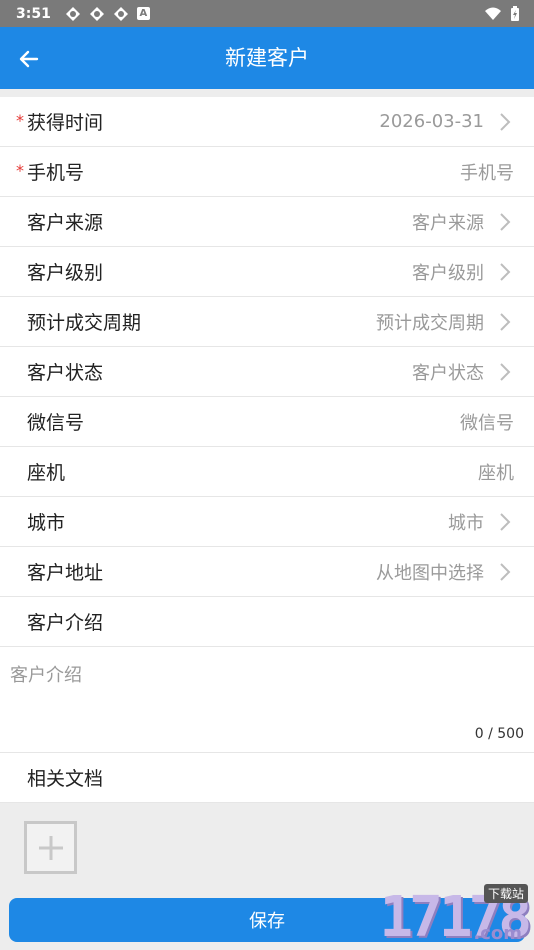  What do you see at coordinates (65, 273) in the screenshot?
I see `field-label: 客户级别` at bounding box center [65, 273].